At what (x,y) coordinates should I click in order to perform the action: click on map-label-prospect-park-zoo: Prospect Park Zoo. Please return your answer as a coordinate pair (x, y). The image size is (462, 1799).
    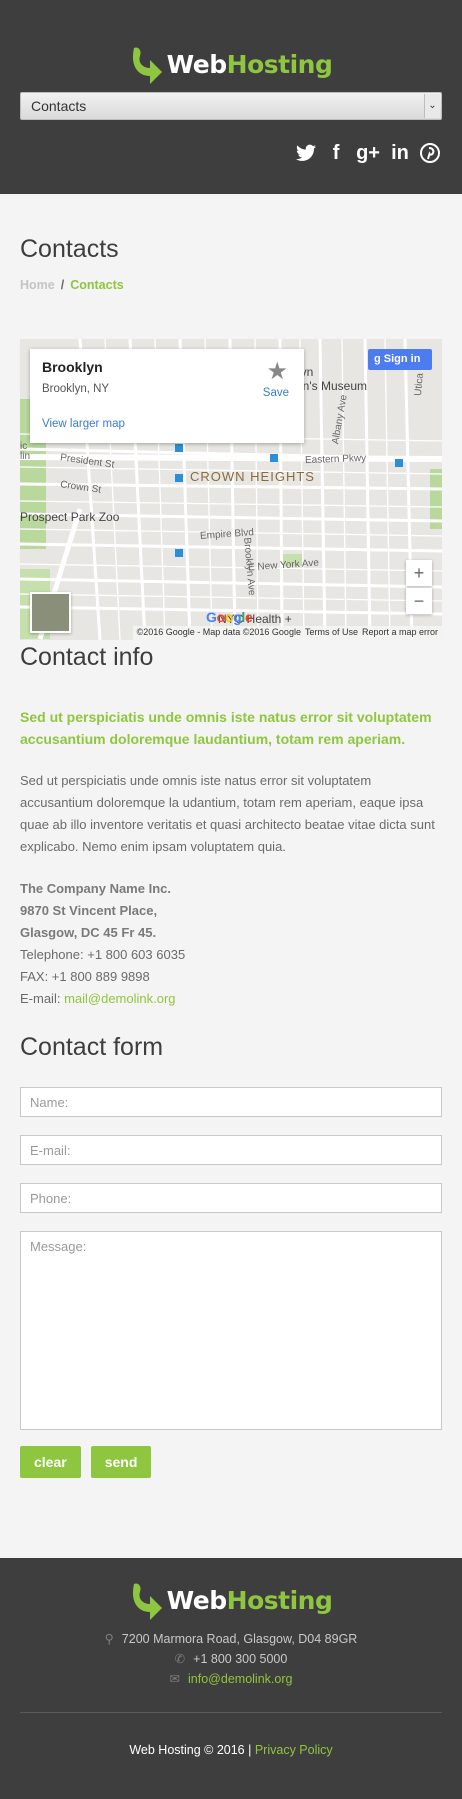
    Looking at the image, I should click on (70, 517).